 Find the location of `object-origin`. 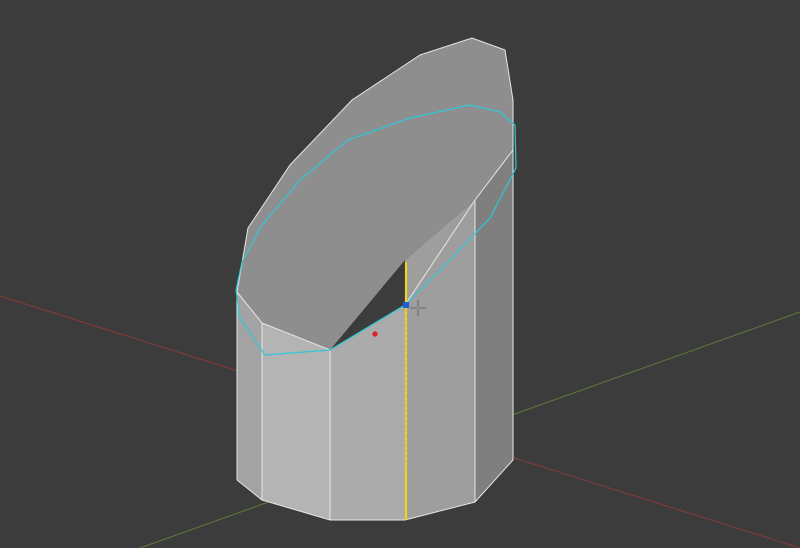

object-origin is located at coordinates (375, 334).